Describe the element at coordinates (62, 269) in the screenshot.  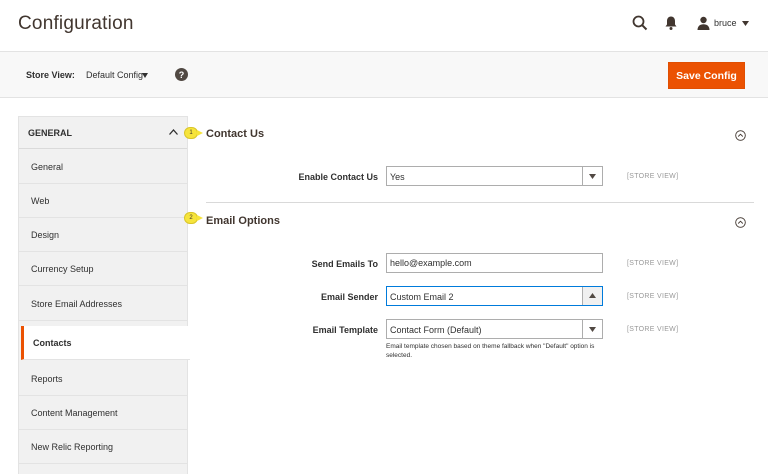
I see `sidebar-item-label: Currency Setup` at that location.